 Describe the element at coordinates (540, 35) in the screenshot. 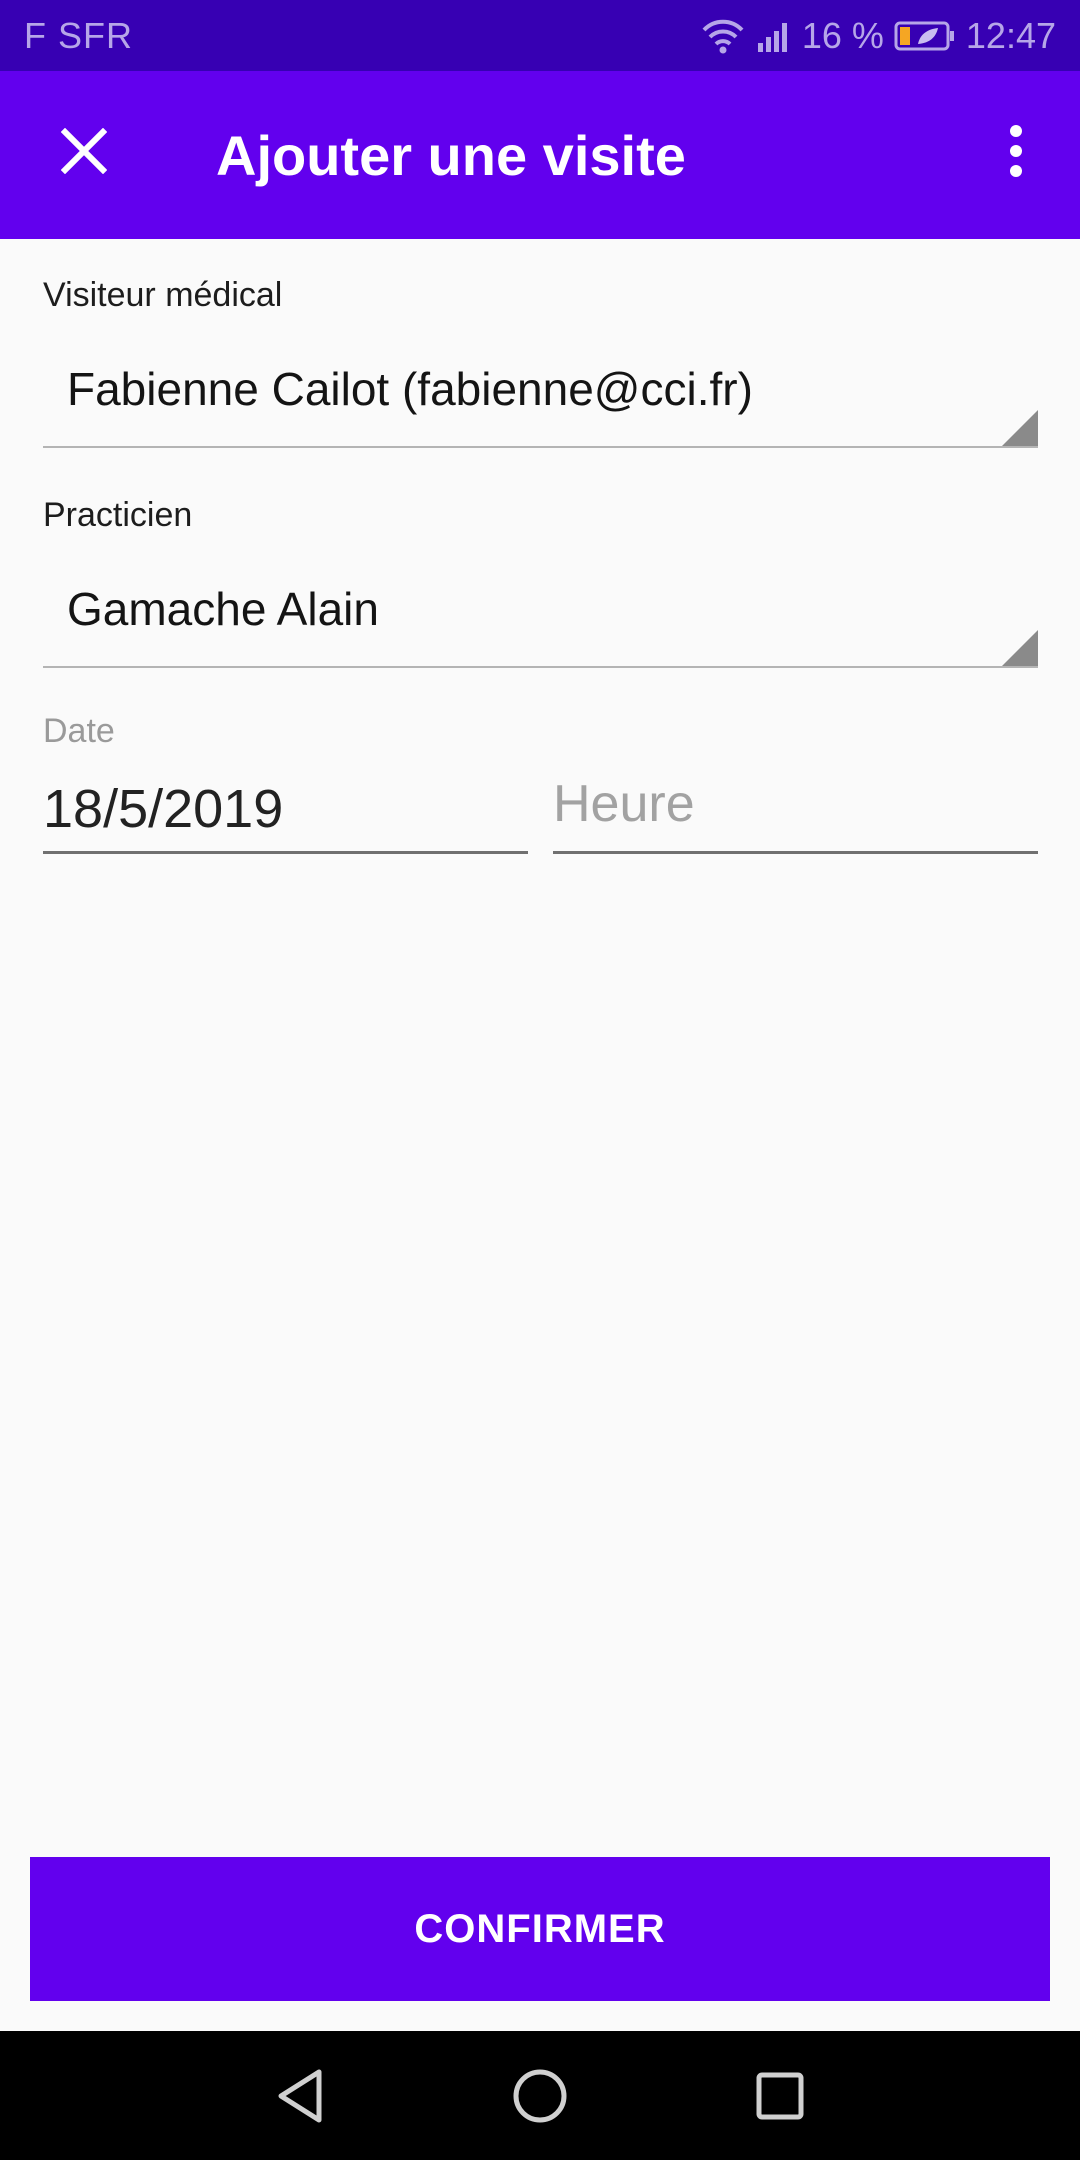

I see `status-bar: F SFR 16 % 12:47` at that location.